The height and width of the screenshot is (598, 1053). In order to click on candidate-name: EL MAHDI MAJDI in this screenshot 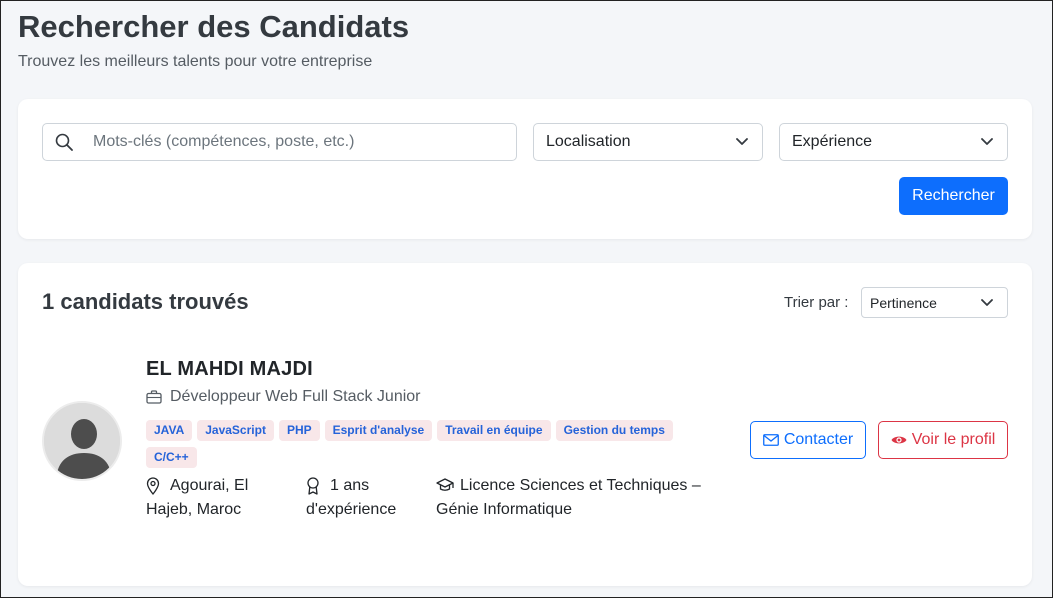, I will do `click(229, 369)`.